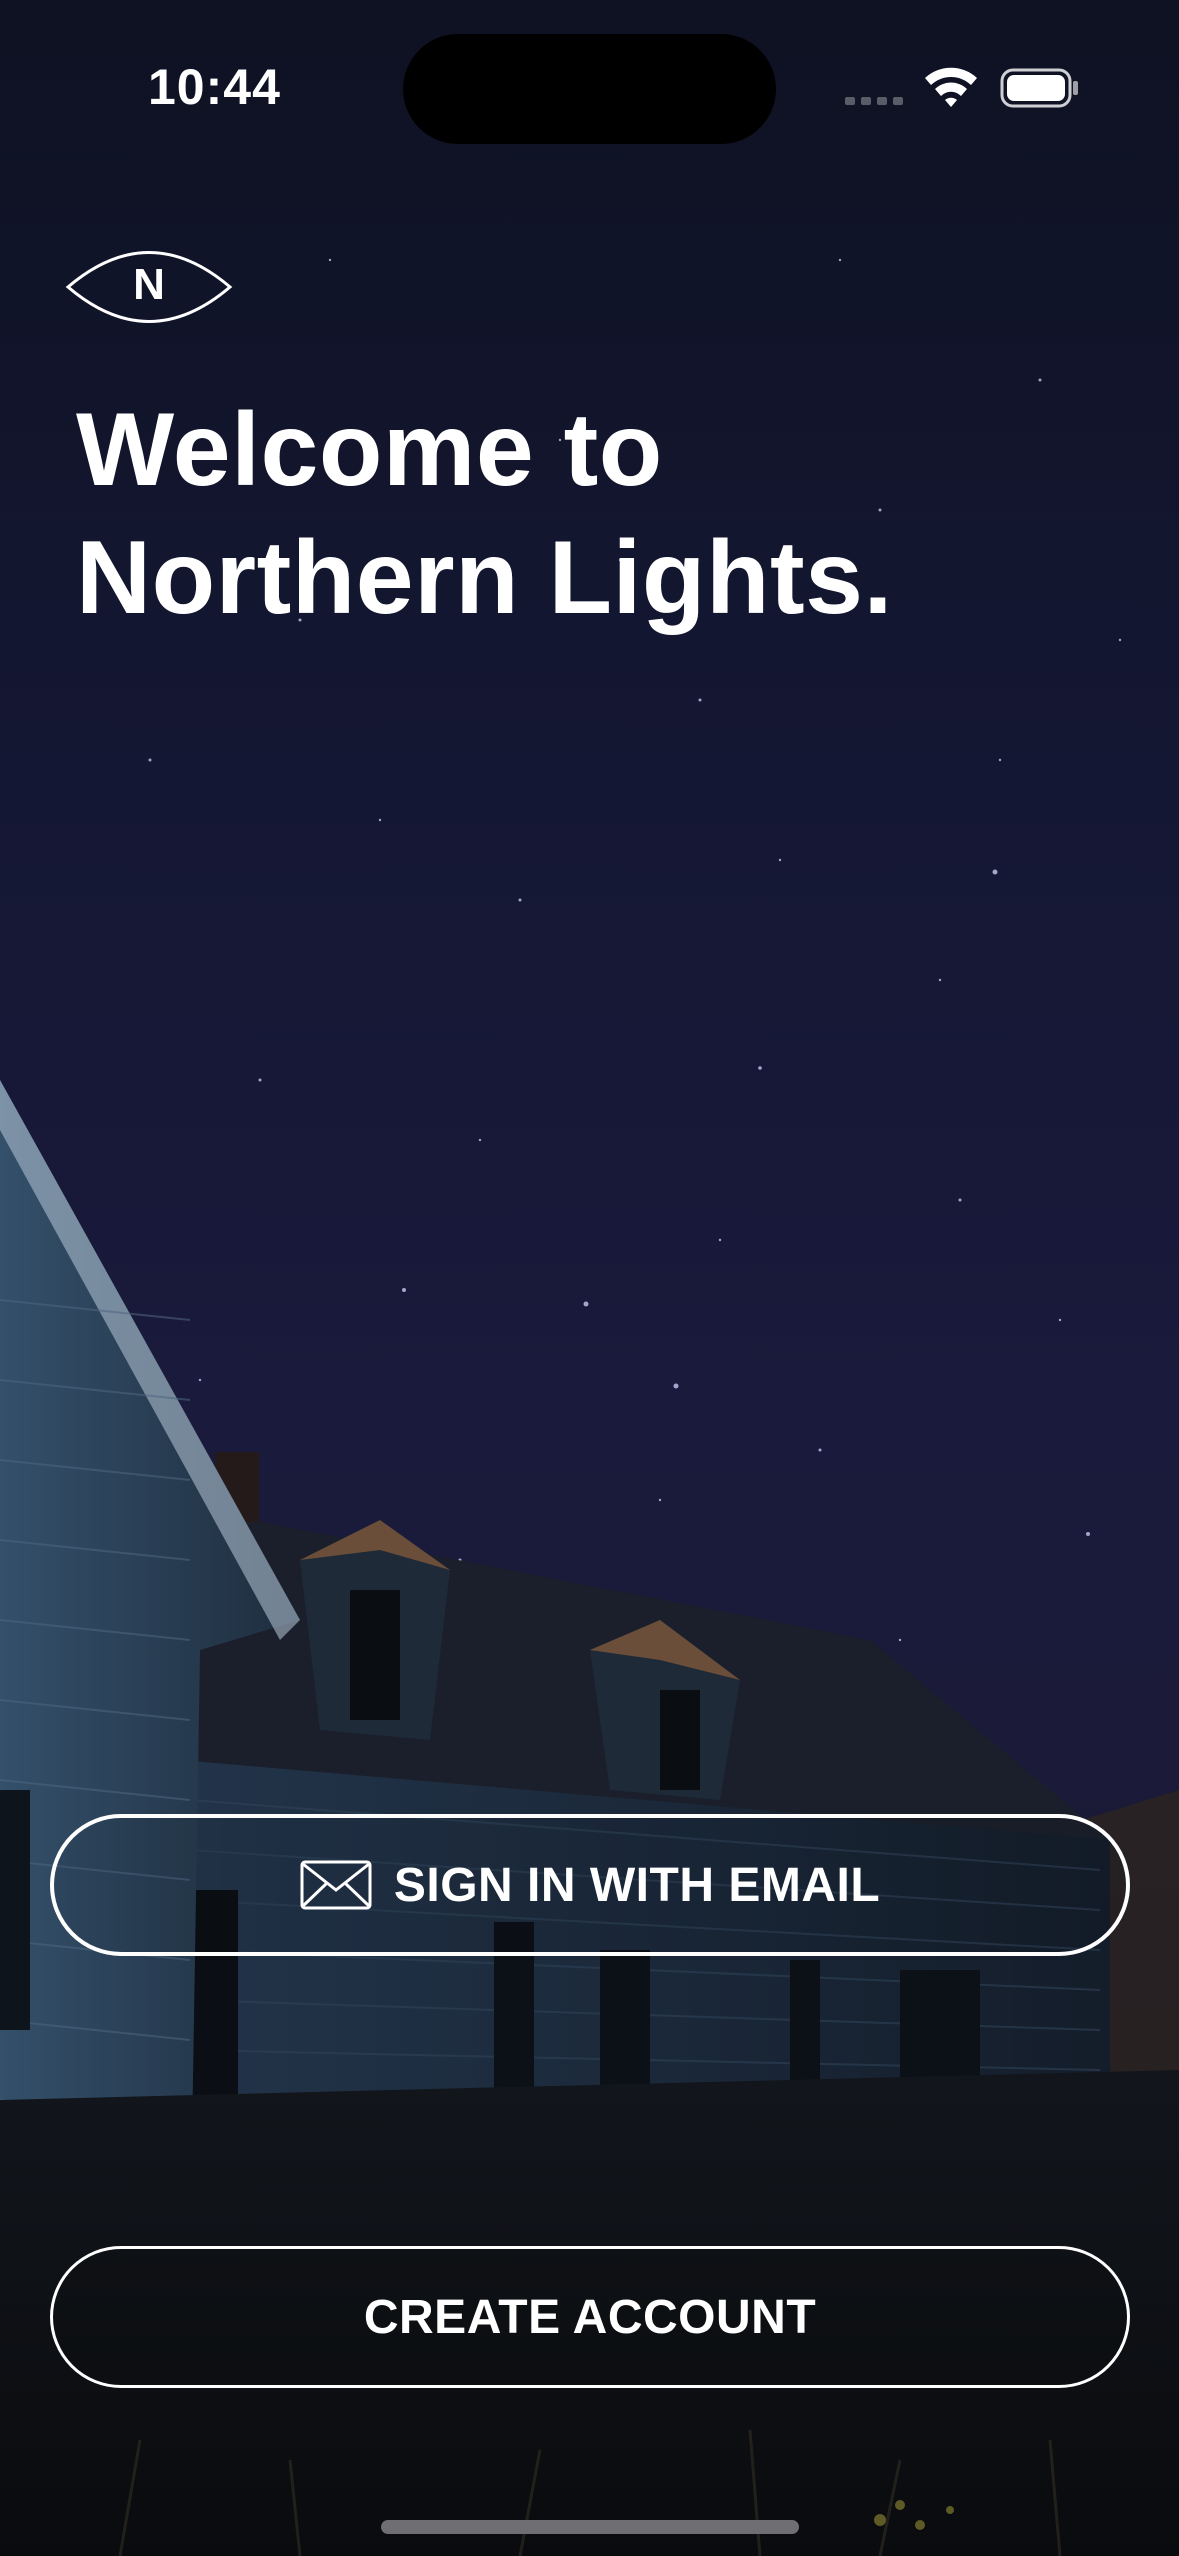 This screenshot has width=1179, height=2556. Describe the element at coordinates (637, 1885) in the screenshot. I see `sign-in-with-email-label: SIGN IN WITH EMAIL` at that location.